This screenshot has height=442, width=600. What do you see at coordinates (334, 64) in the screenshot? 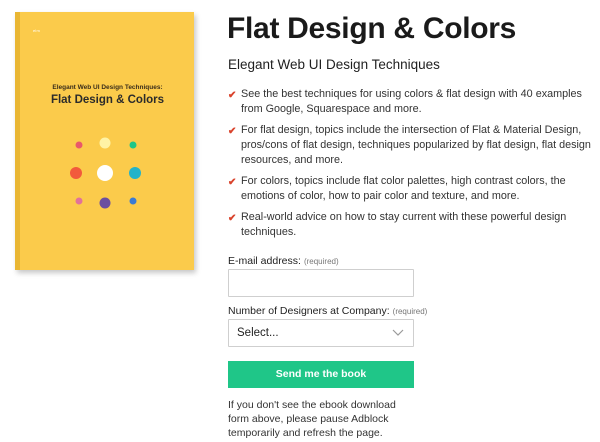
I see `page-subtitle: Elegant Web UI Design Techniques` at bounding box center [334, 64].